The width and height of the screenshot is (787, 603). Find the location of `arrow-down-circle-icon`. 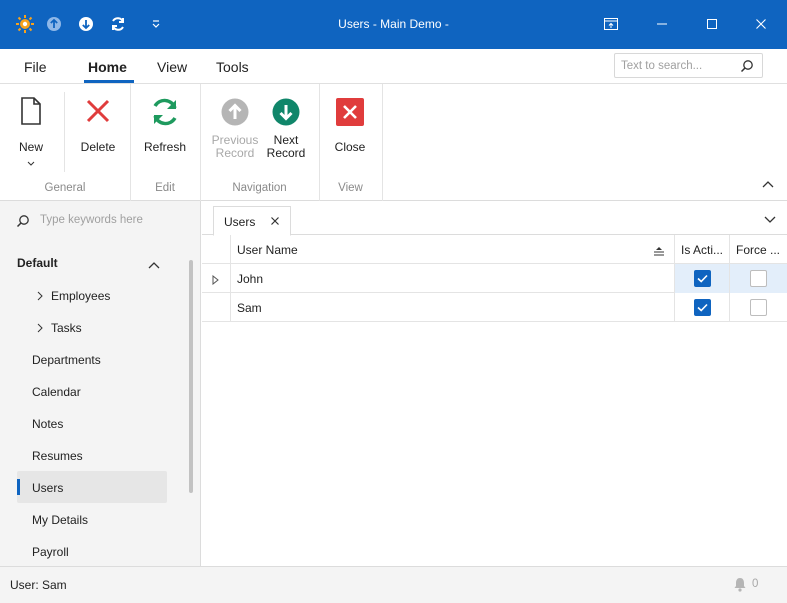

arrow-down-circle-icon is located at coordinates (286, 112).